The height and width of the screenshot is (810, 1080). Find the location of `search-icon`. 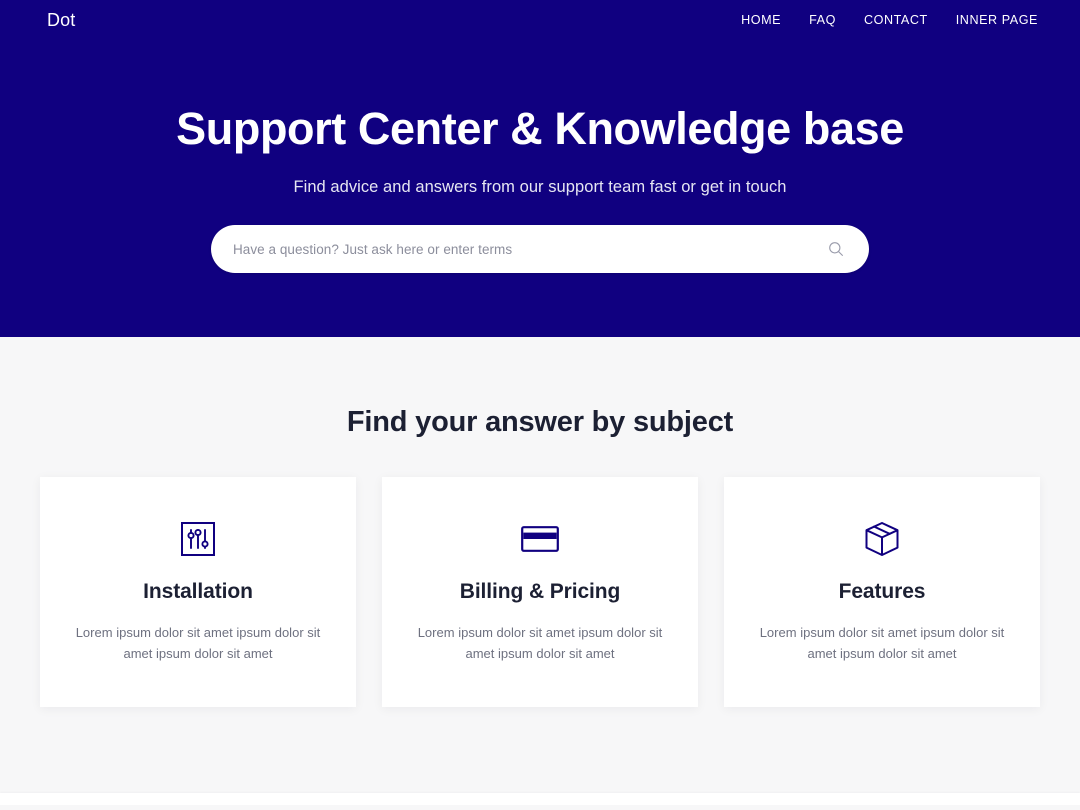

search-icon is located at coordinates (836, 249).